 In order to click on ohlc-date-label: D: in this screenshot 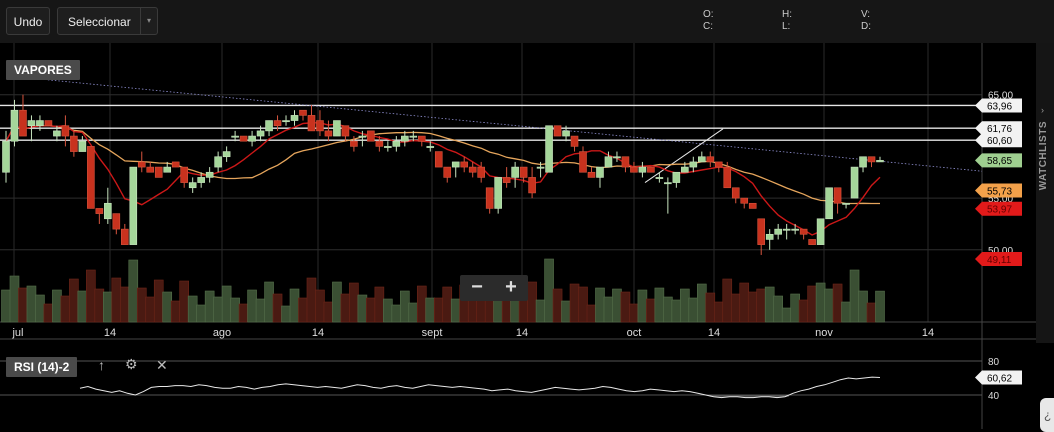, I will do `click(866, 26)`.